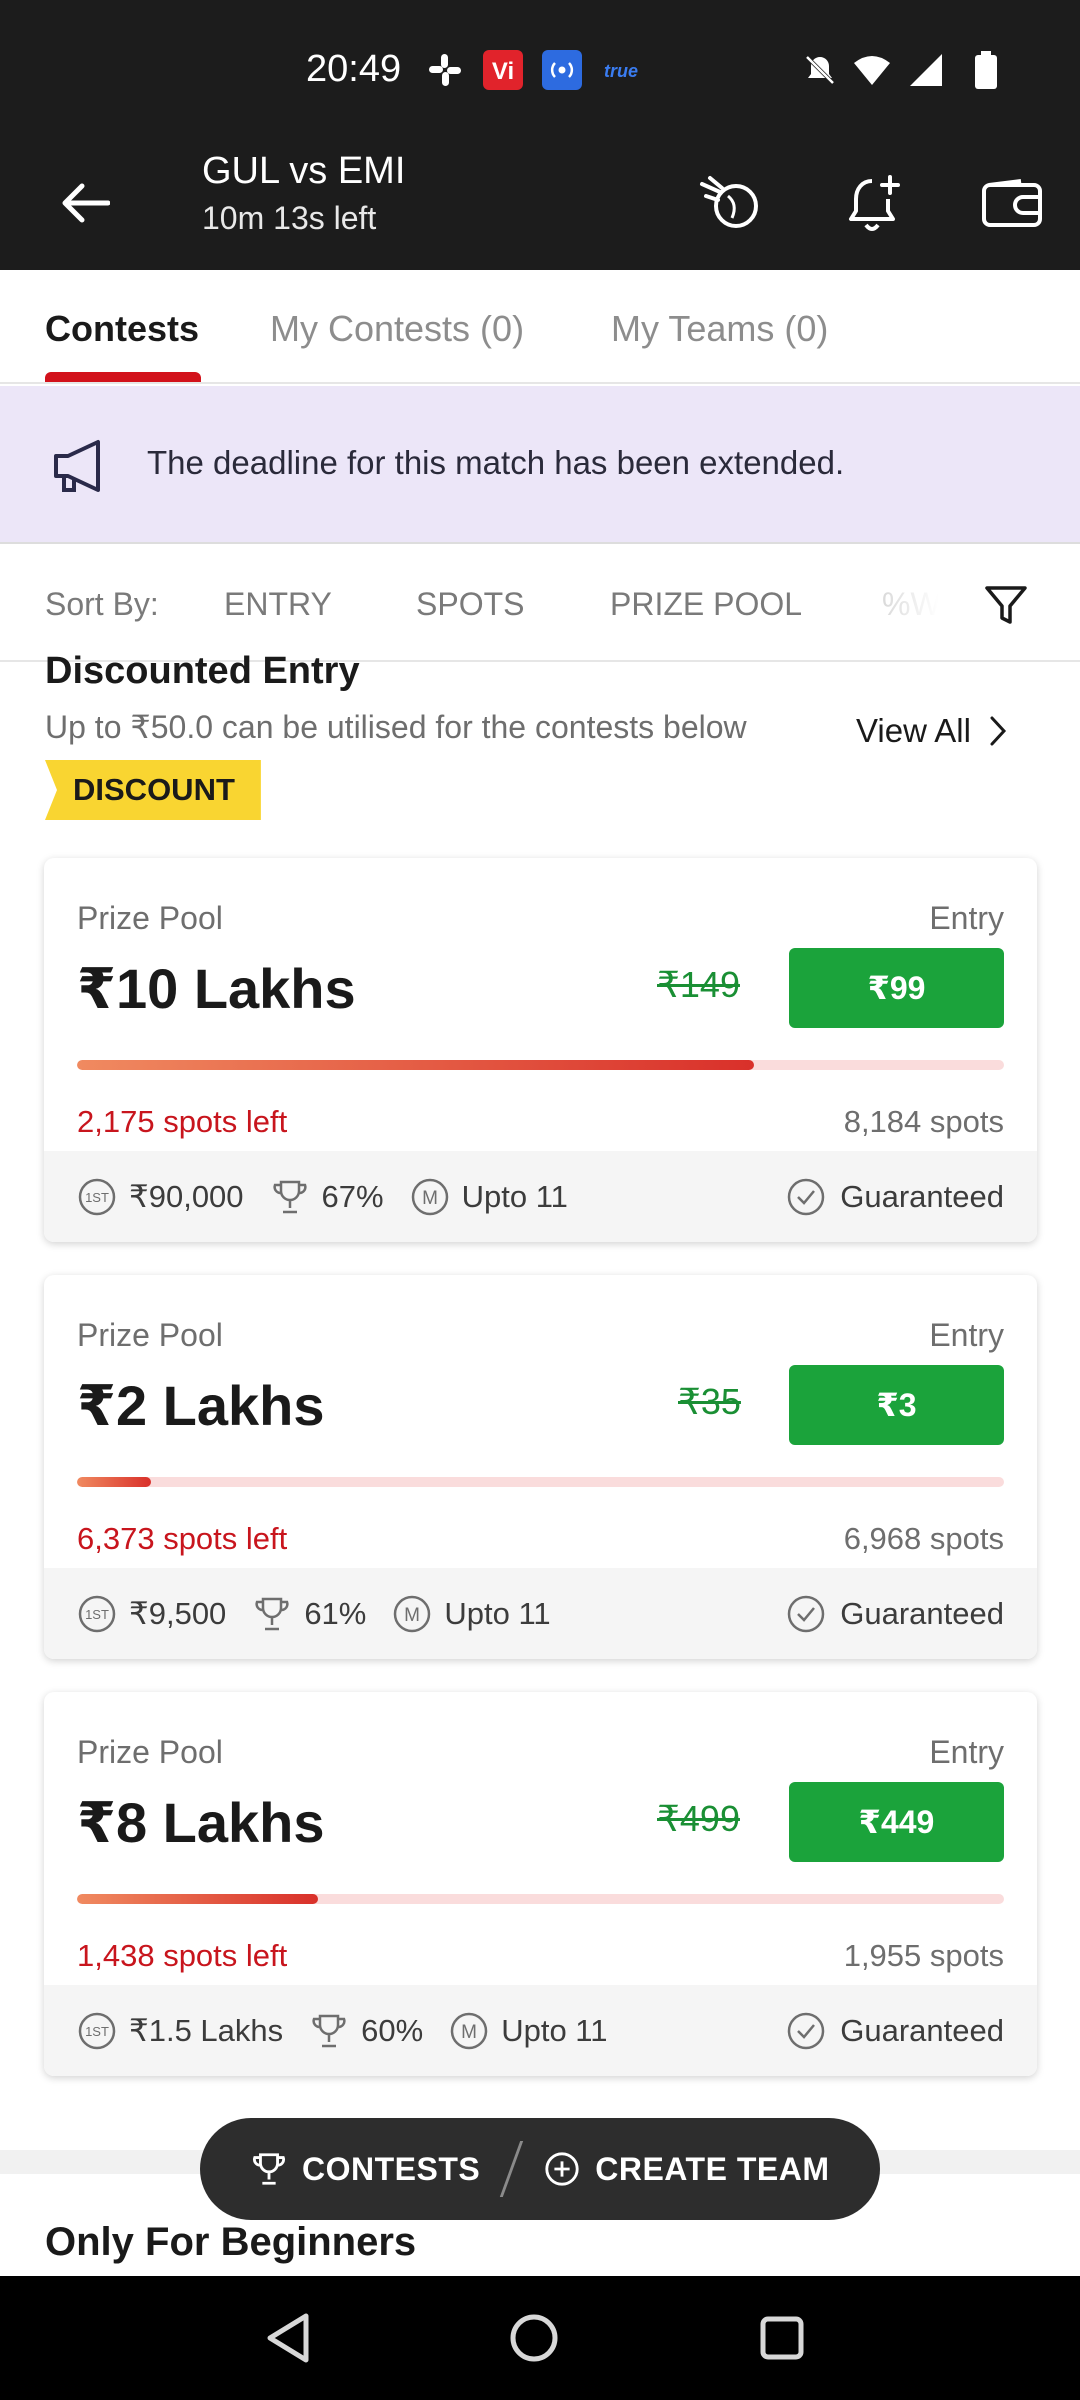 Image resolution: width=1080 pixels, height=2400 pixels. What do you see at coordinates (998, 731) in the screenshot?
I see `chevron-right-icon` at bounding box center [998, 731].